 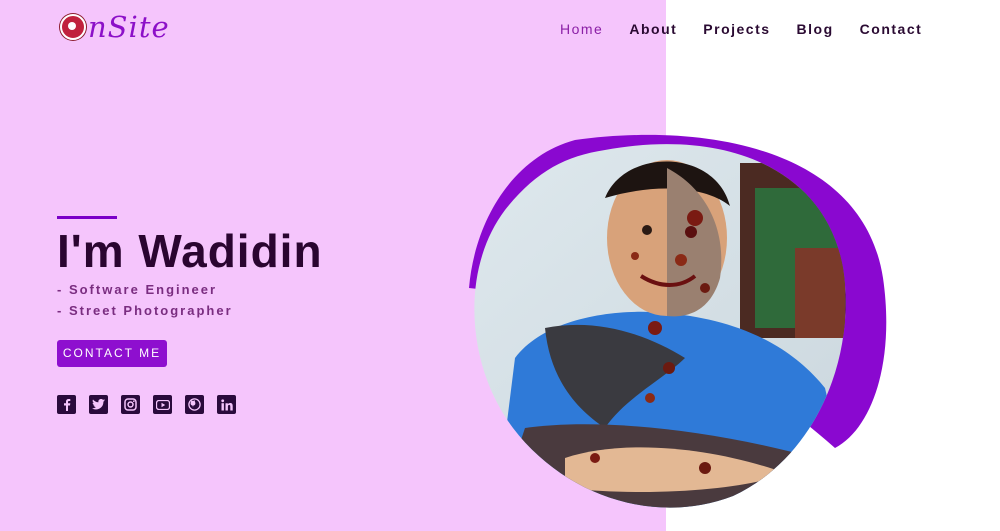 What do you see at coordinates (162, 404) in the screenshot?
I see `youtube-icon` at bounding box center [162, 404].